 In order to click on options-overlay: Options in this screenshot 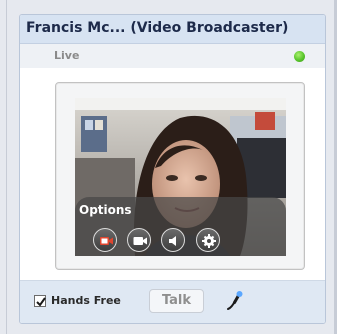, I will do `click(180, 226)`.